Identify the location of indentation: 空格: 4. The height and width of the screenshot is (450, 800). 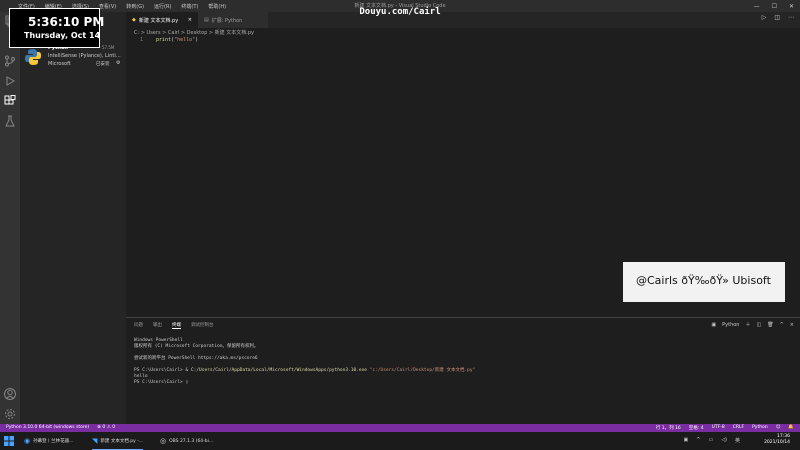
(696, 428).